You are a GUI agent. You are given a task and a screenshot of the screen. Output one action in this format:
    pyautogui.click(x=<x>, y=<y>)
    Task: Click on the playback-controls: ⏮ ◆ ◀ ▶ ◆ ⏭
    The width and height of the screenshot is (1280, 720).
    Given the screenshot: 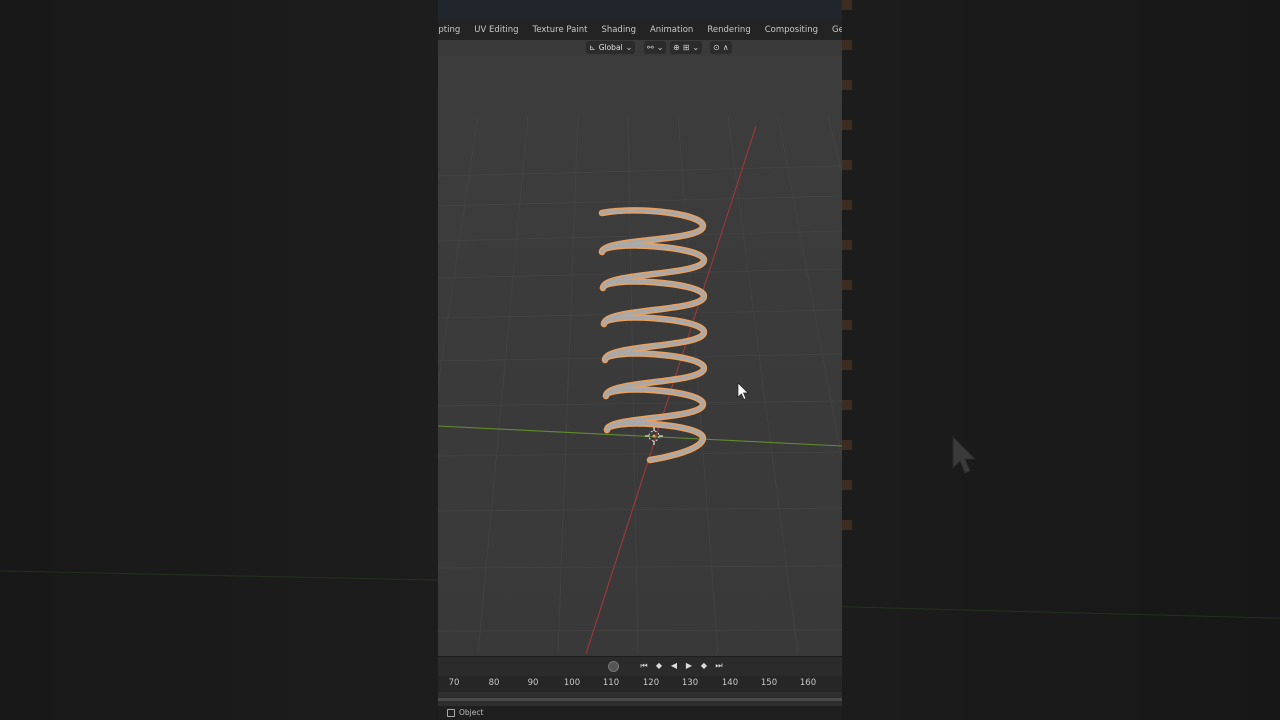 What is the action you would take?
    pyautogui.click(x=666, y=666)
    